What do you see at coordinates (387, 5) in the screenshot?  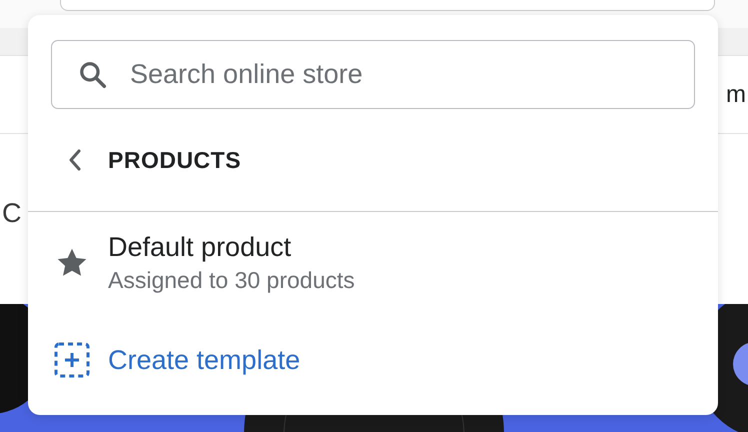 I see `text-field` at bounding box center [387, 5].